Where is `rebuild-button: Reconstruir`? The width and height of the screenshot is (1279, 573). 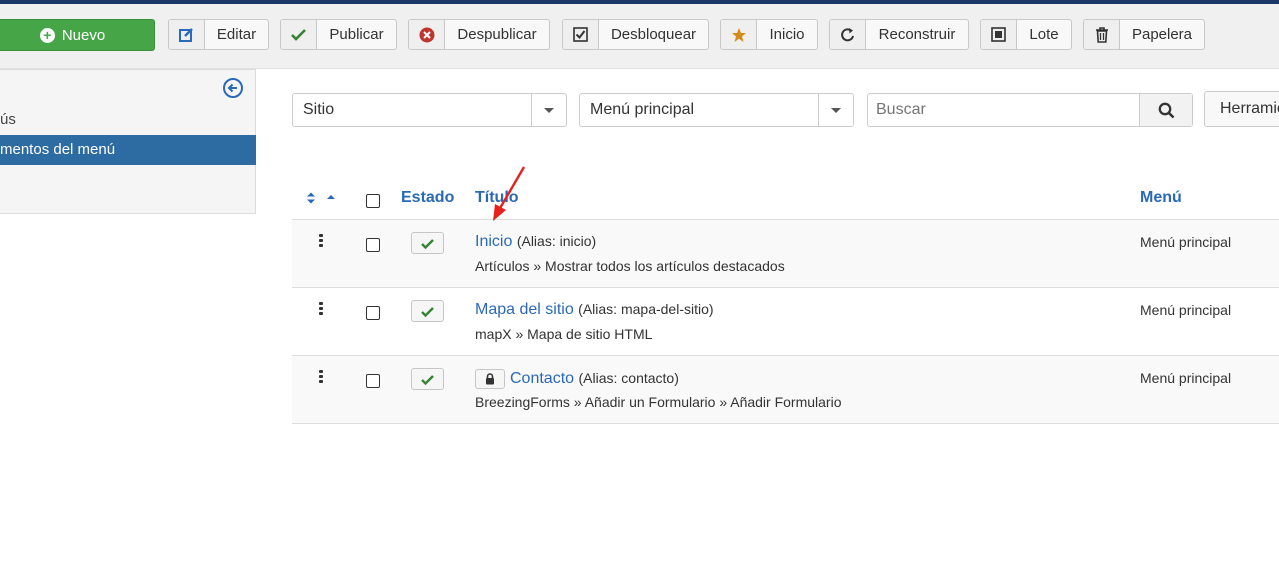 rebuild-button: Reconstruir is located at coordinates (899, 34).